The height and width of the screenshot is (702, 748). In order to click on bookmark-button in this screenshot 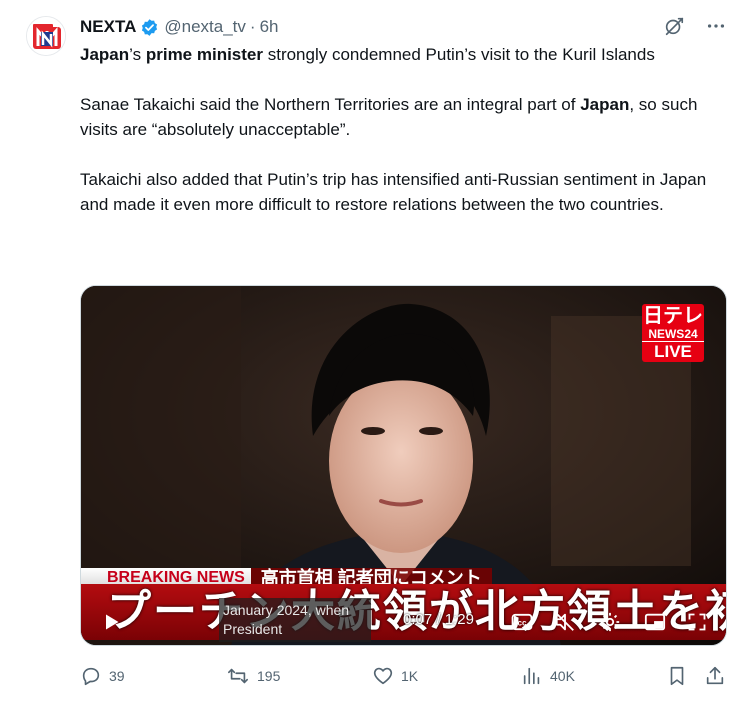, I will do `click(677, 676)`.